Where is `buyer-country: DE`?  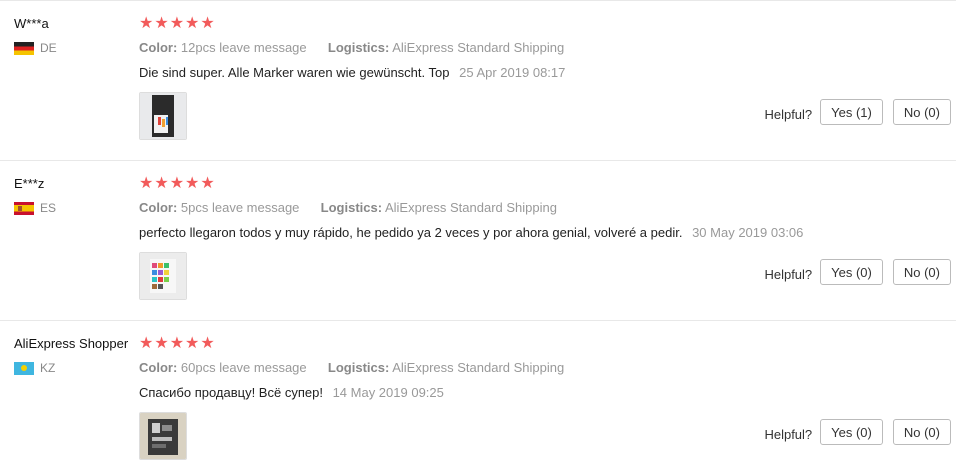
buyer-country: DE is located at coordinates (35, 48).